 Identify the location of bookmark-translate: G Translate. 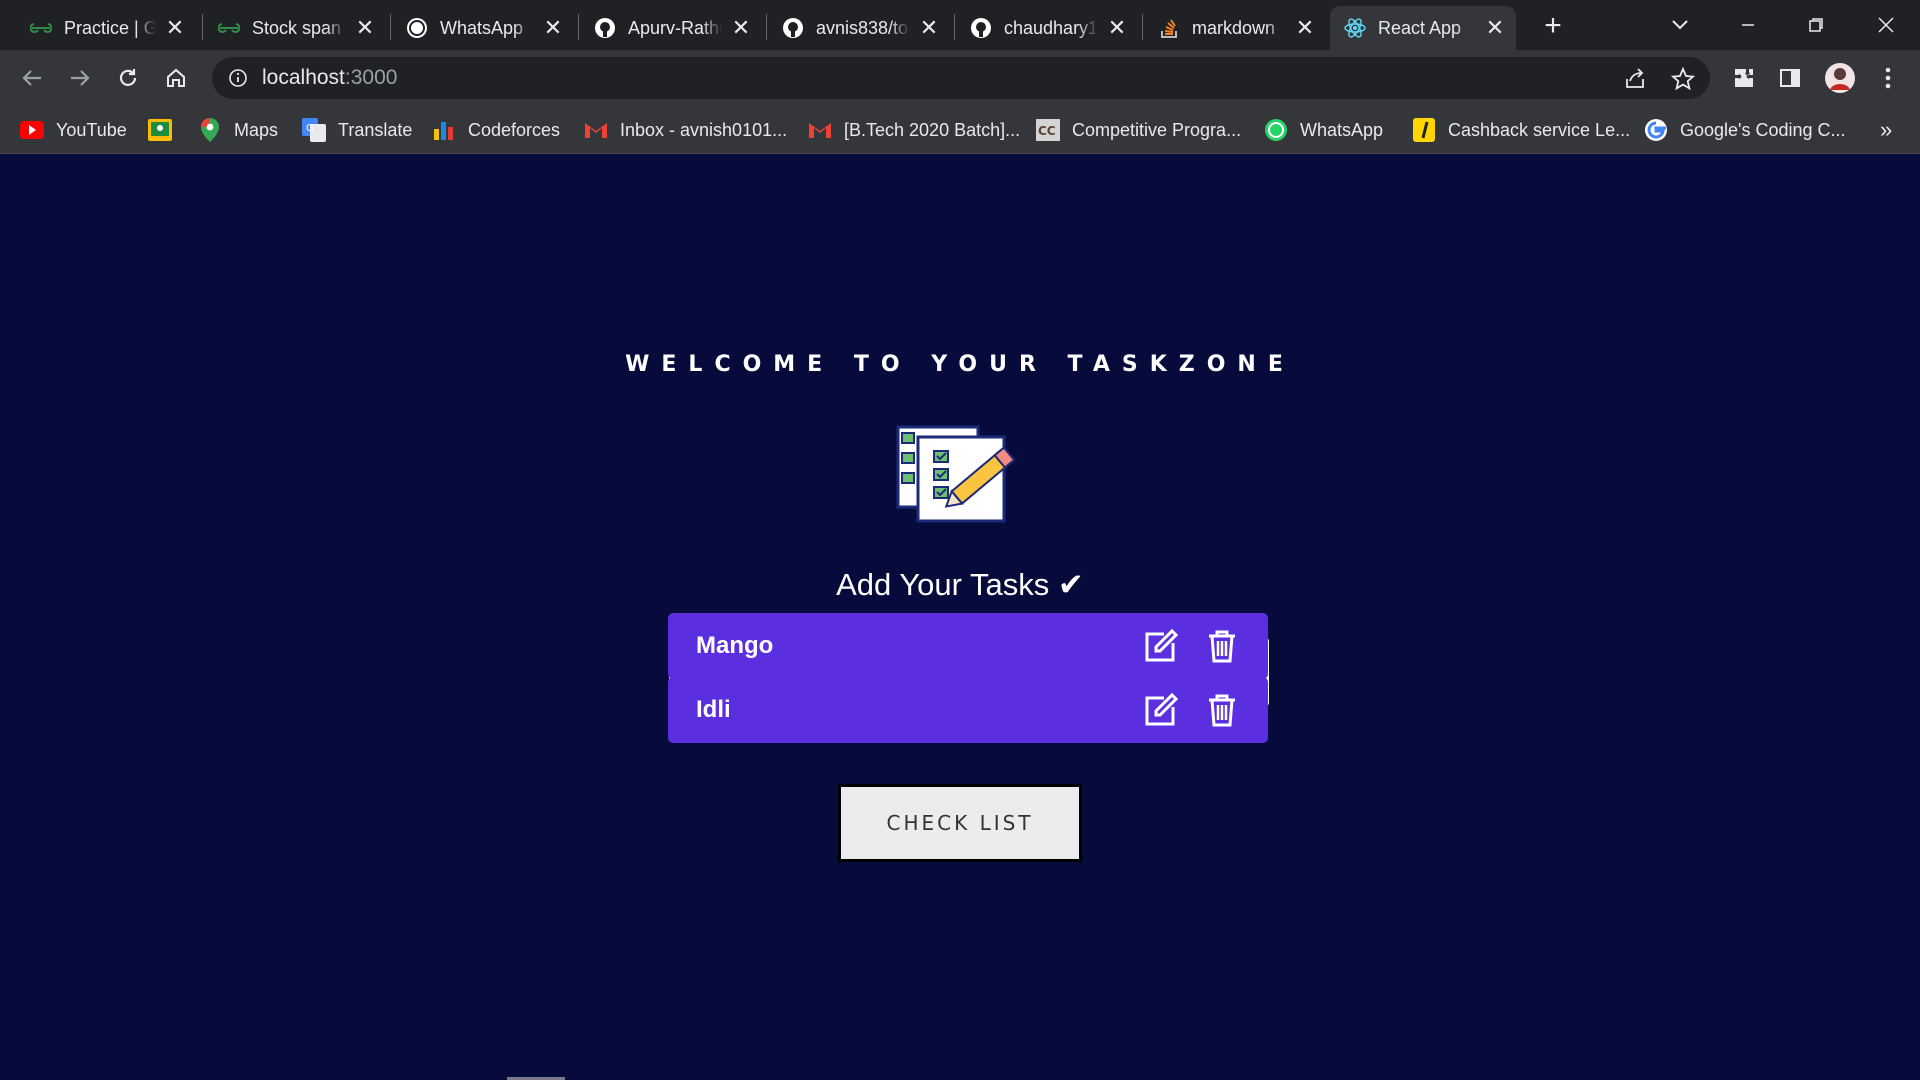
(357, 130).